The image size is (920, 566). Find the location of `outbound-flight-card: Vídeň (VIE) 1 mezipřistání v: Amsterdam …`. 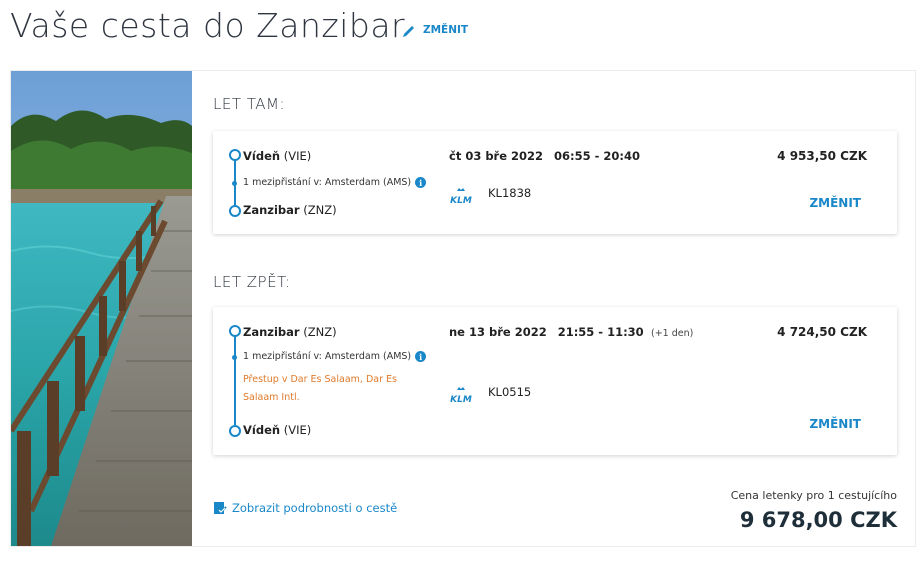

outbound-flight-card: Vídeň (VIE) 1 mezipřistání v: Amsterdam … is located at coordinates (555, 182).